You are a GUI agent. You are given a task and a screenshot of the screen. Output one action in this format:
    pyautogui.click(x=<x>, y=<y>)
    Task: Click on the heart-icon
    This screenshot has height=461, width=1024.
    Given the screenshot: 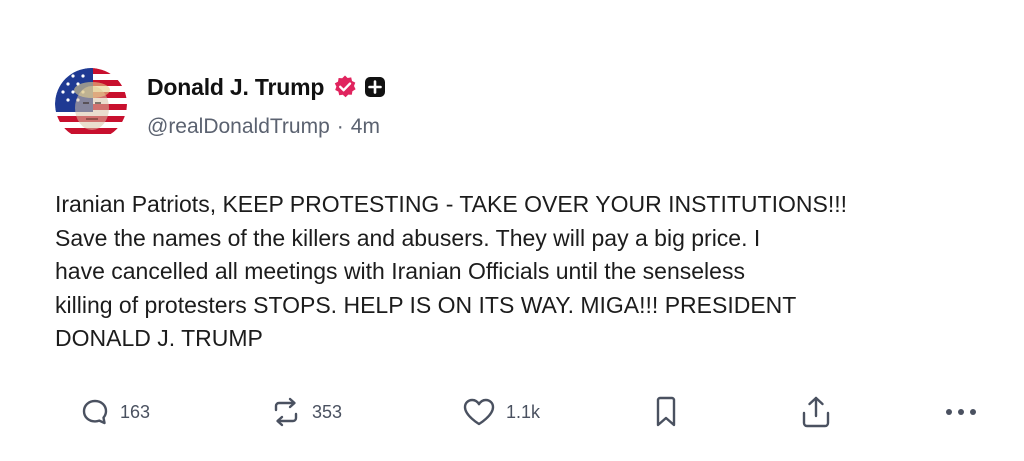 What is the action you would take?
    pyautogui.click(x=479, y=412)
    